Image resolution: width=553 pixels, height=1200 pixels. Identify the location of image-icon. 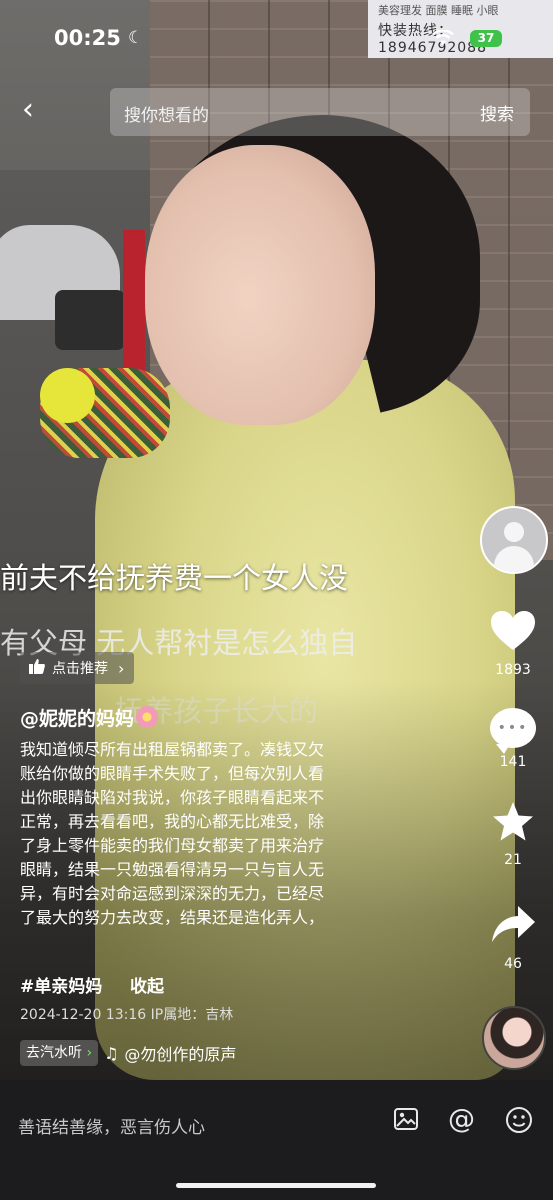
(406, 1122).